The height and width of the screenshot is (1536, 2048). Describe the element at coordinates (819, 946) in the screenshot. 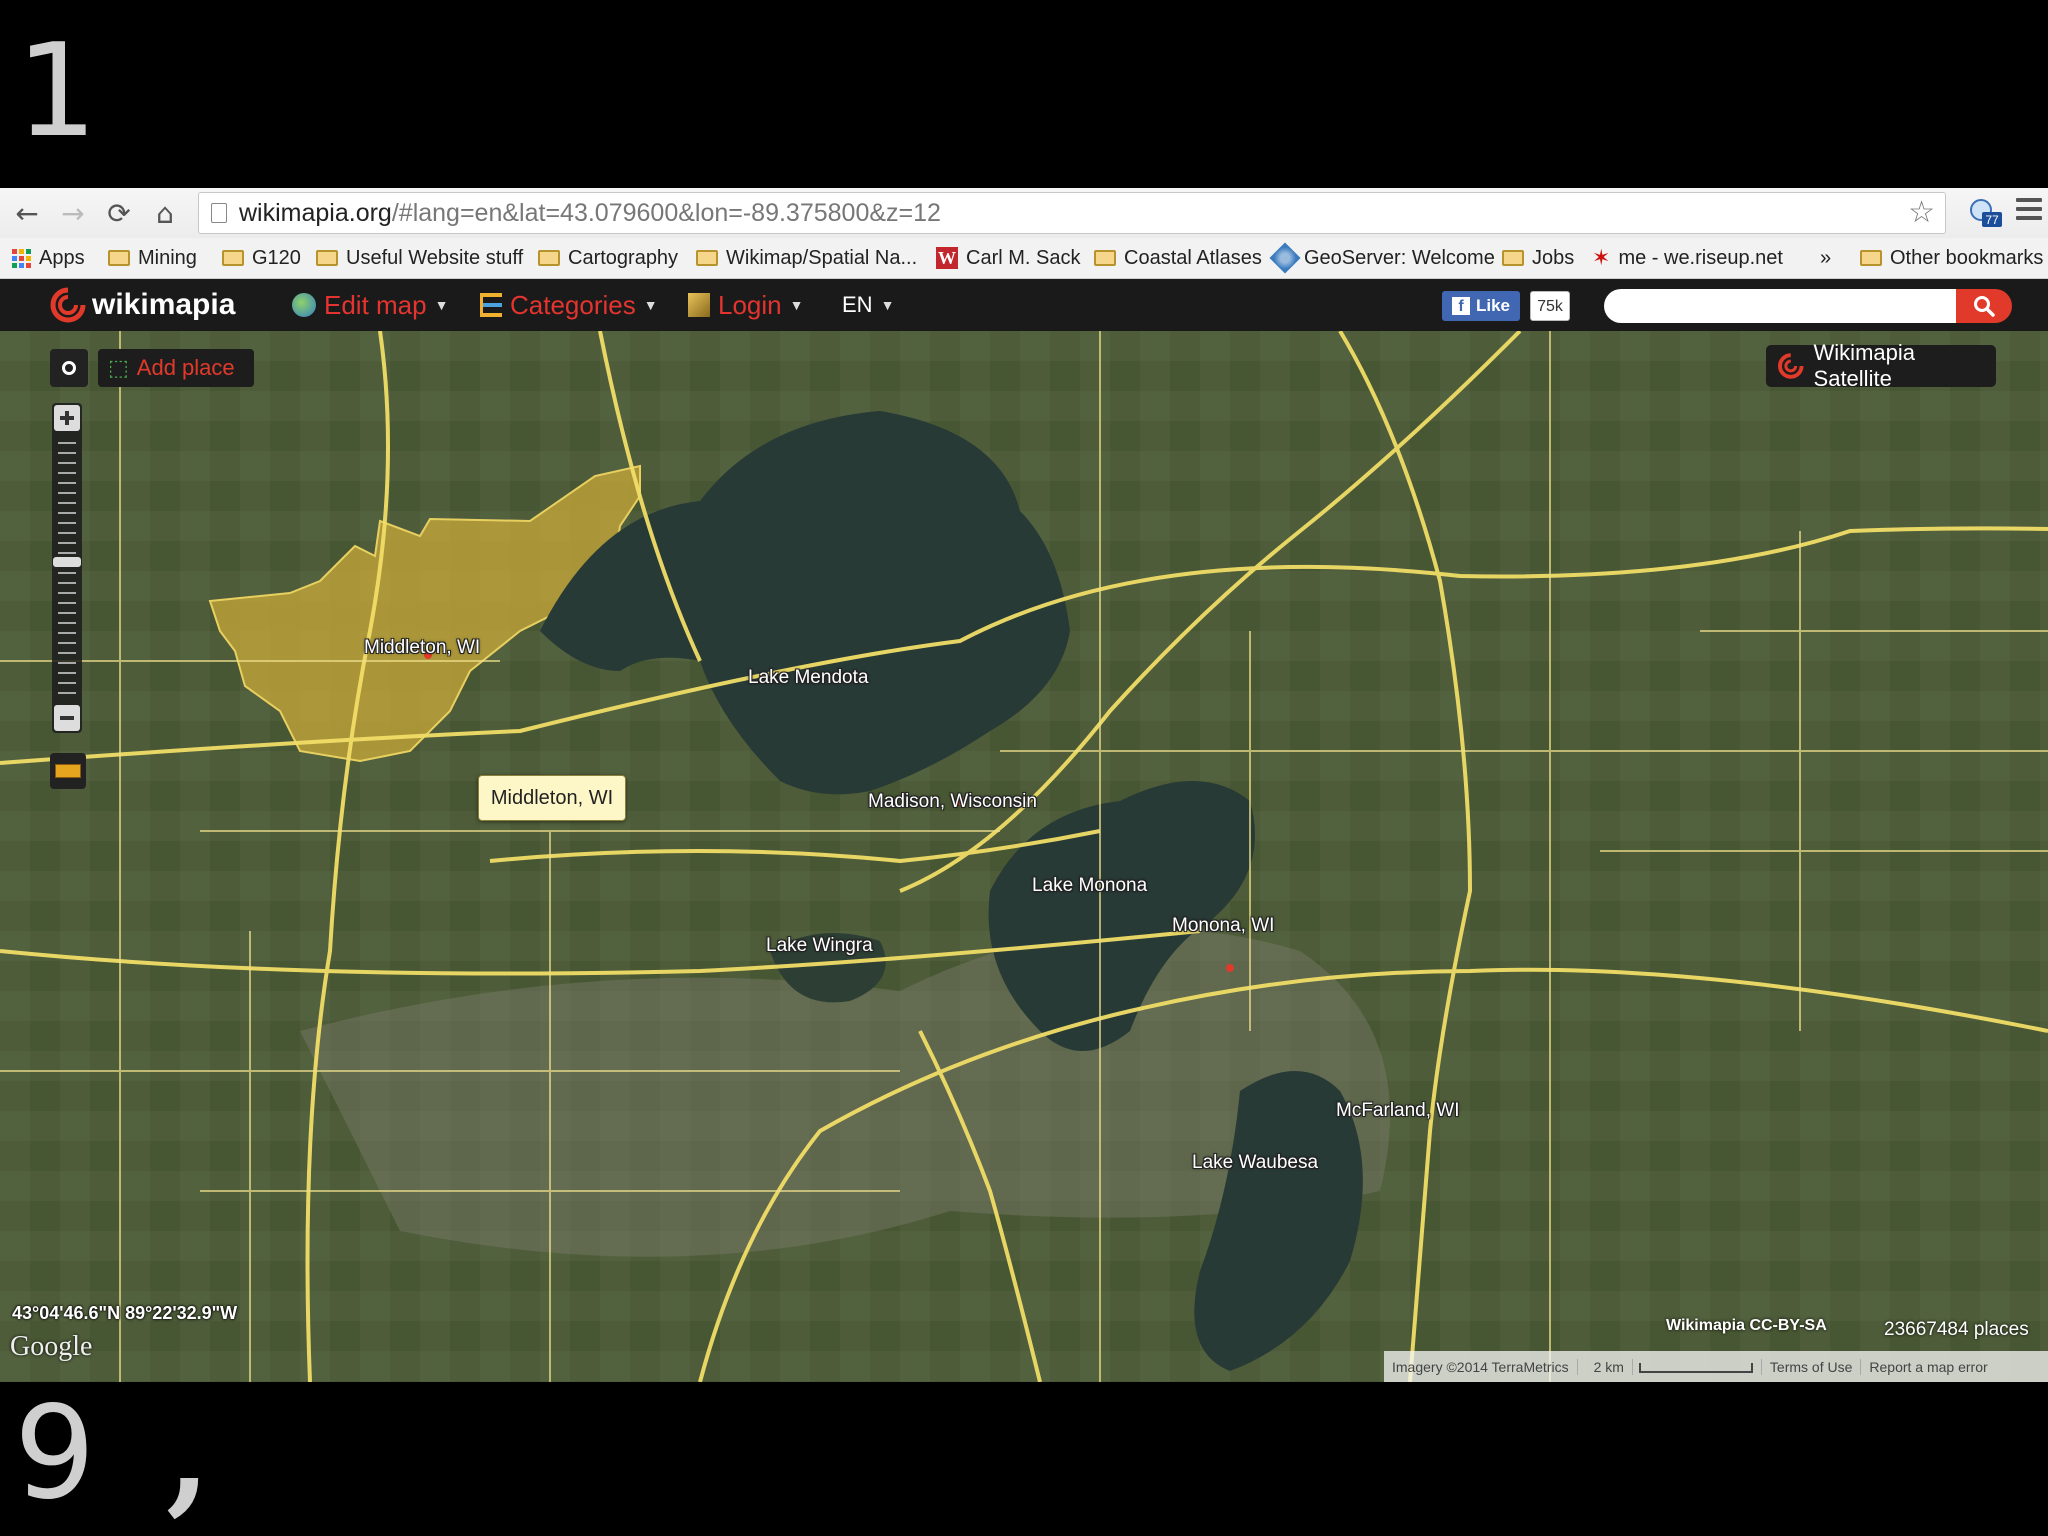

I see `label-lake-wingra: Lake Wingra` at that location.